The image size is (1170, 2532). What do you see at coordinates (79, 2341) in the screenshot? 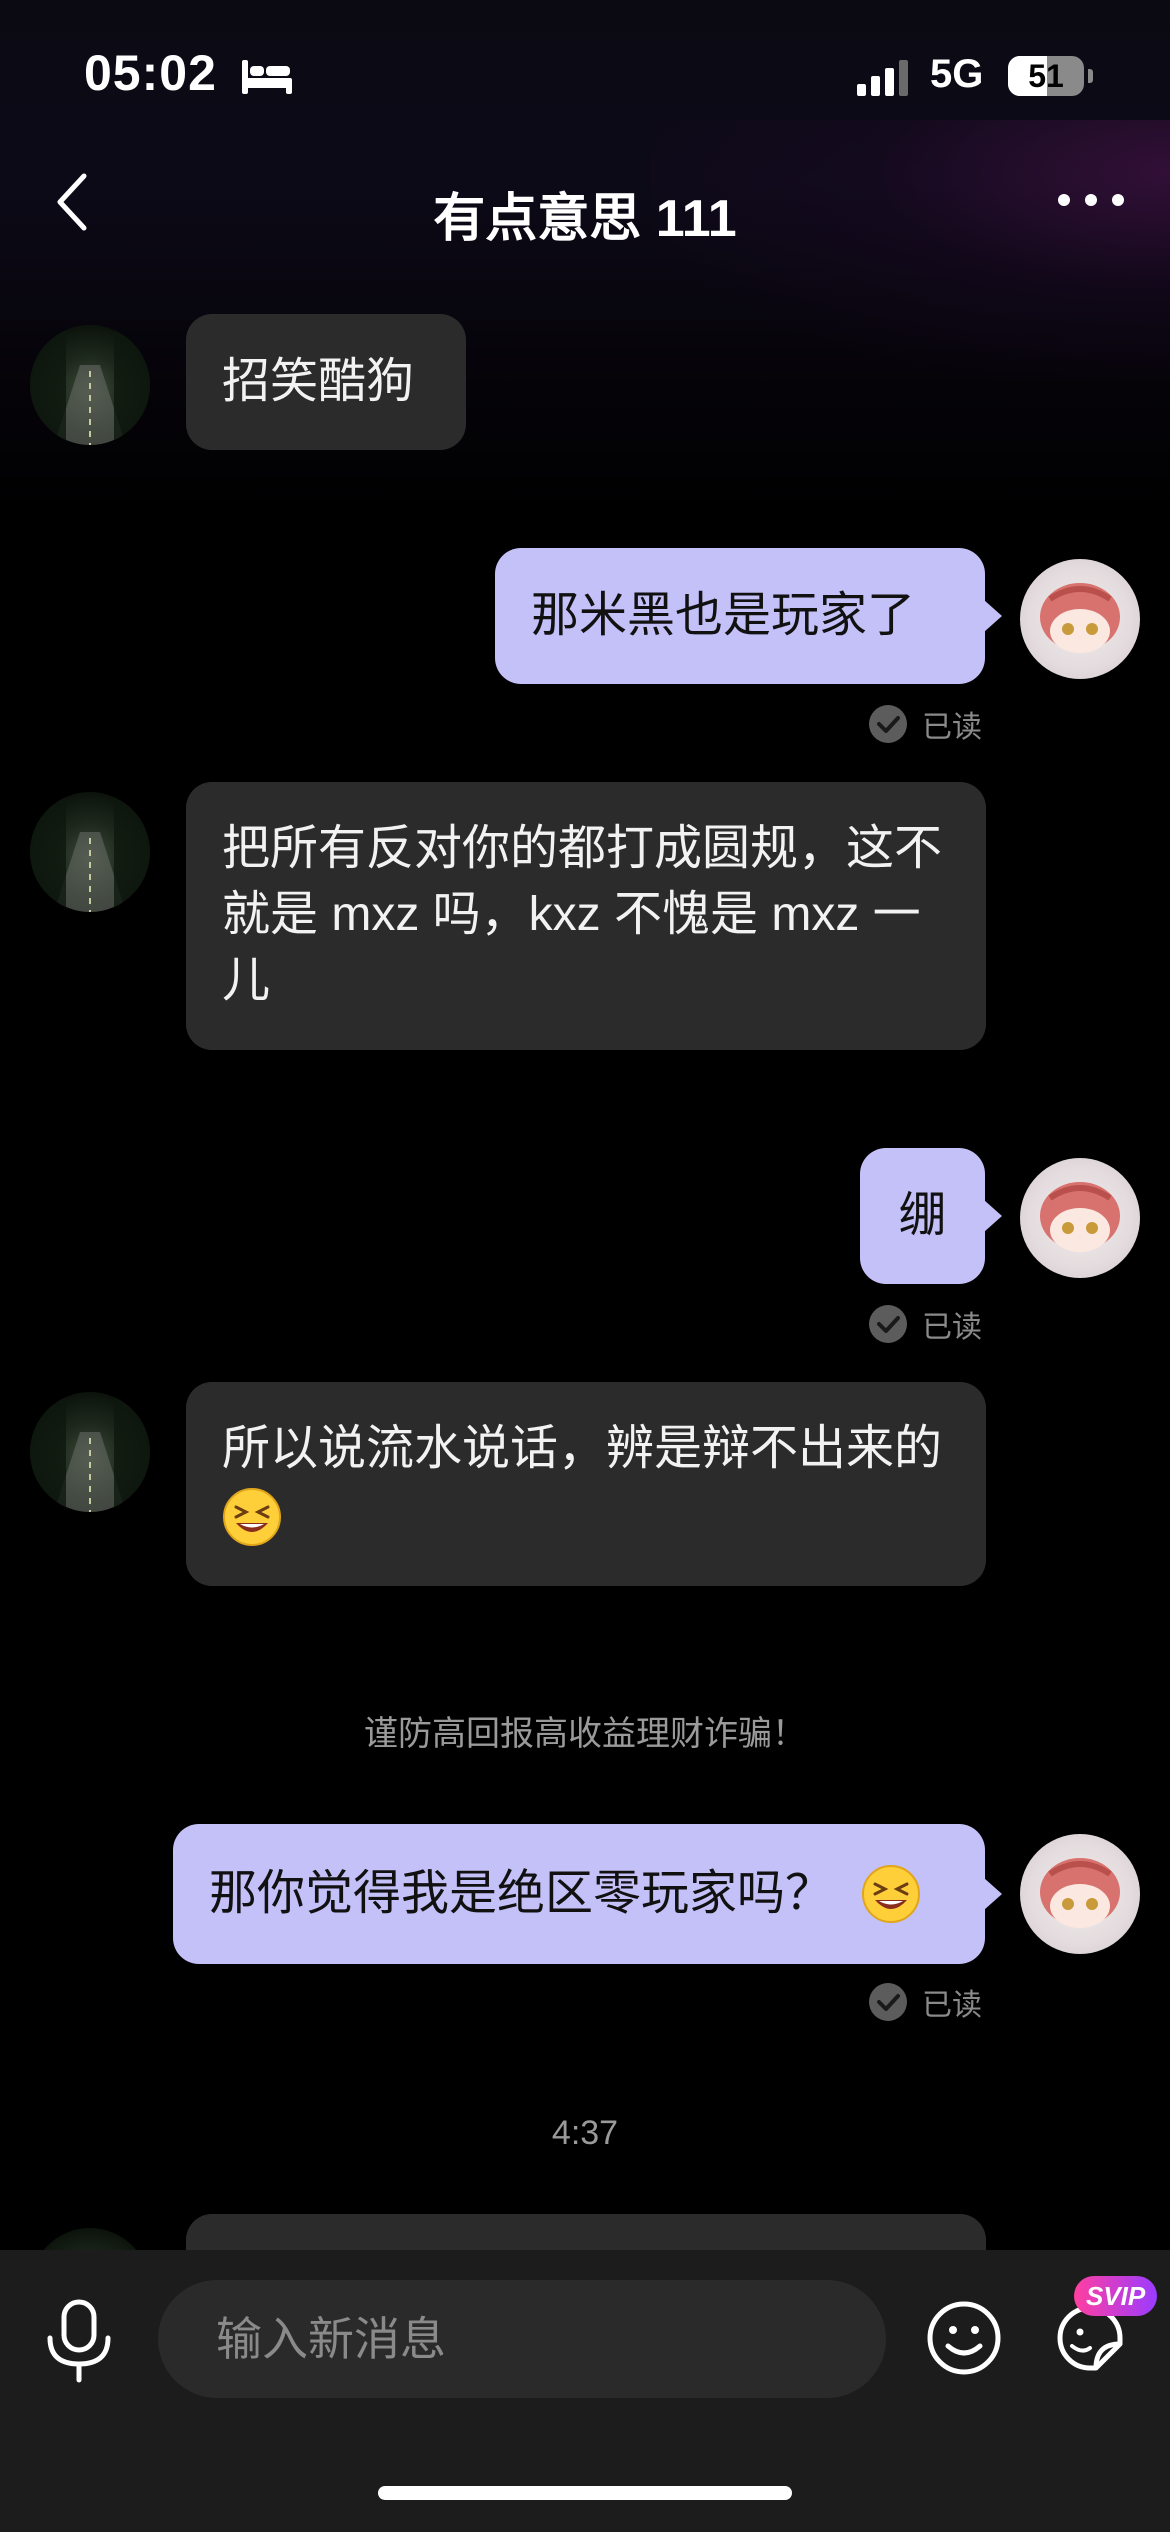
I see `microphone-icon` at bounding box center [79, 2341].